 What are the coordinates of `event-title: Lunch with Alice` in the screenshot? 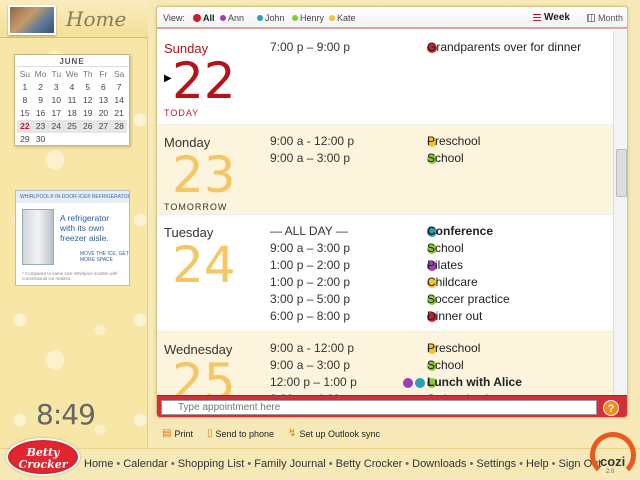 It's located at (474, 382).